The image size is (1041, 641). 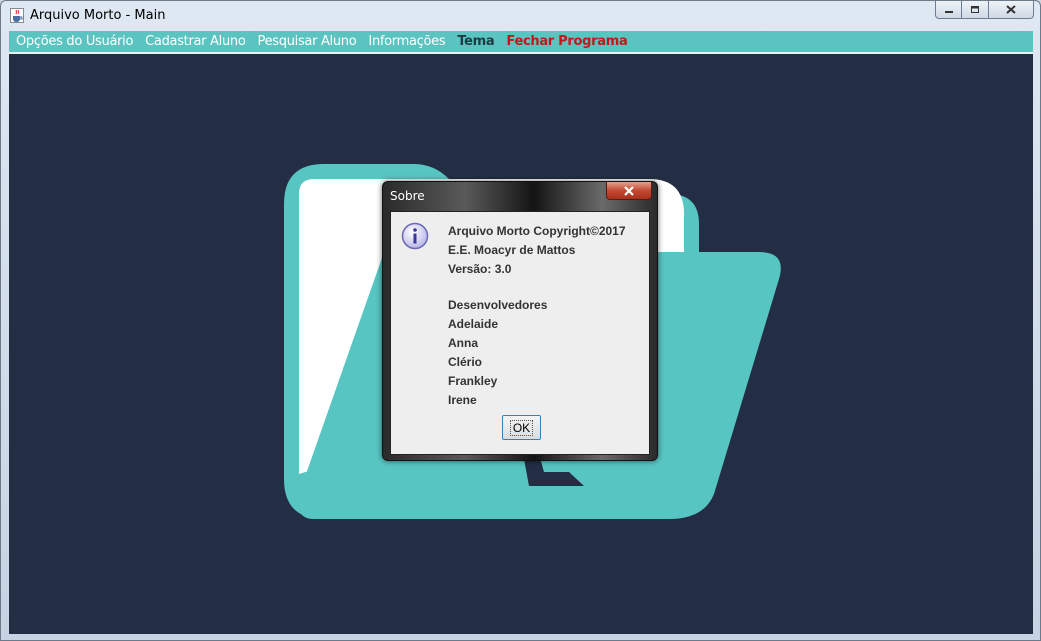 I want to click on menu-theme: Tema, so click(x=475, y=41).